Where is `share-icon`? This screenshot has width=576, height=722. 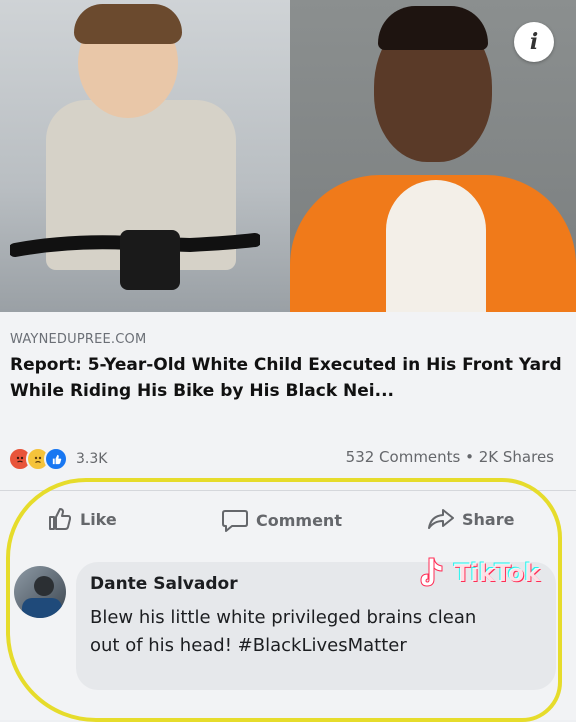 share-icon is located at coordinates (441, 519).